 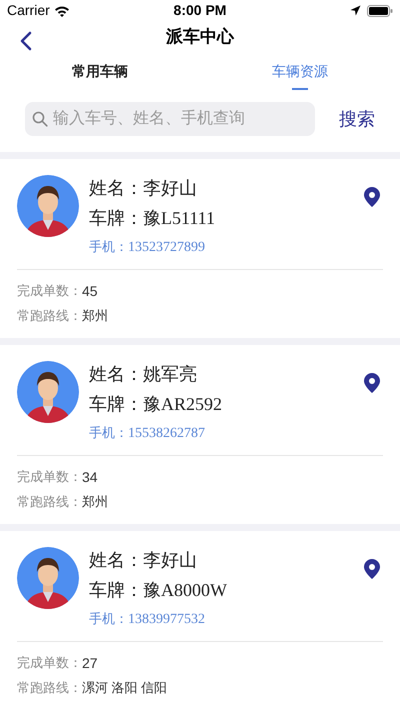 I want to click on phone-link: 13523727899, so click(x=166, y=247).